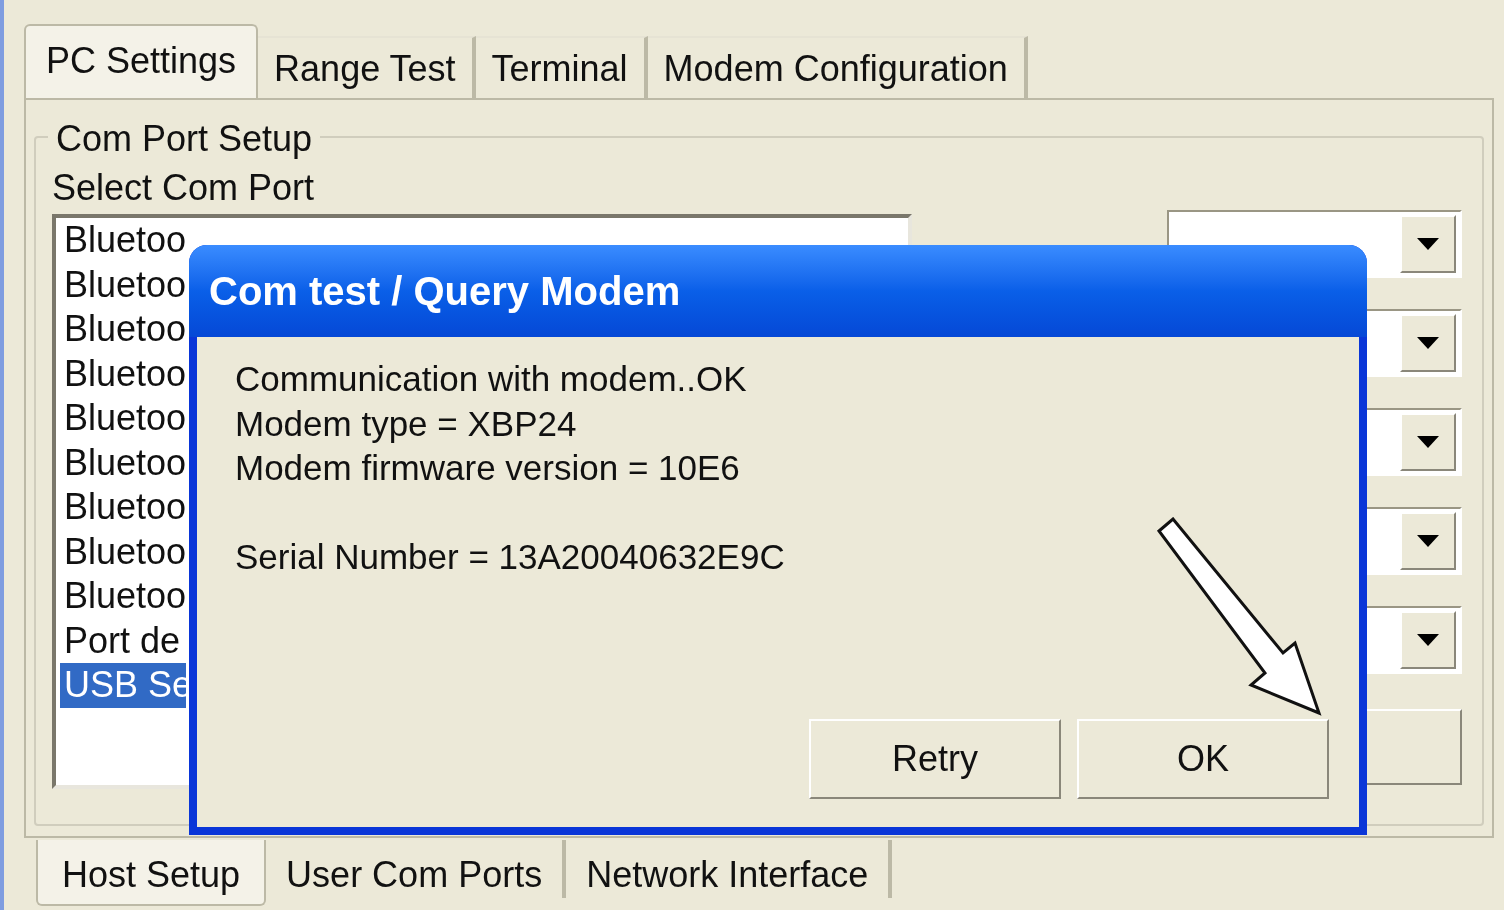  What do you see at coordinates (491, 379) in the screenshot?
I see `message-line: Communication with modem..OK` at bounding box center [491, 379].